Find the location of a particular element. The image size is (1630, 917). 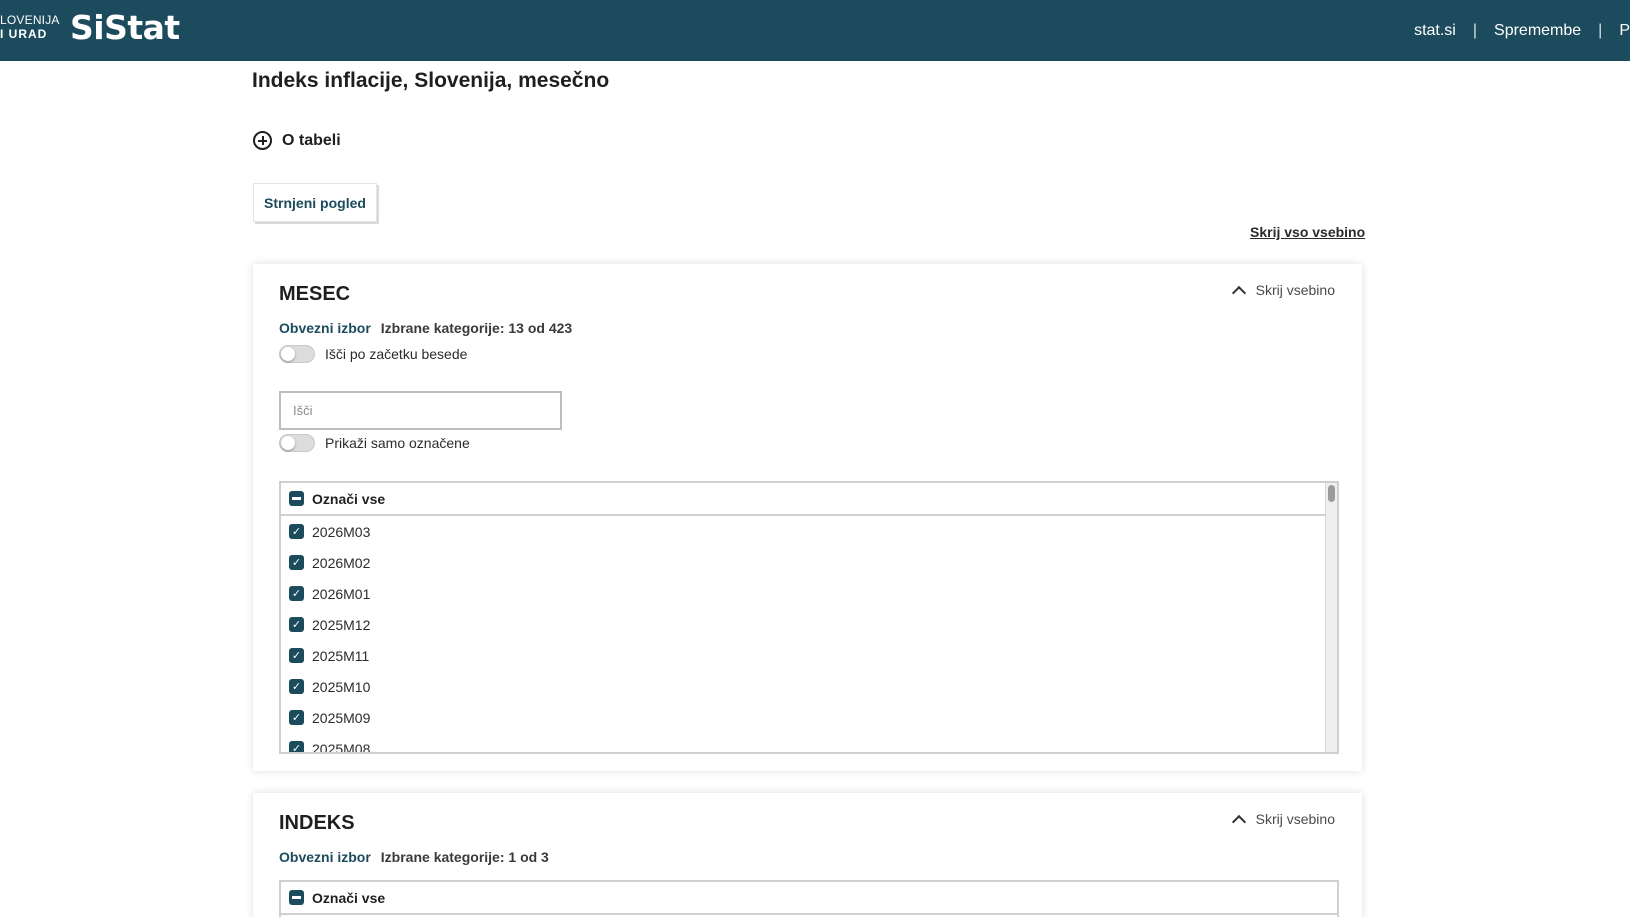

panel-title: MESEC is located at coordinates (315, 294).